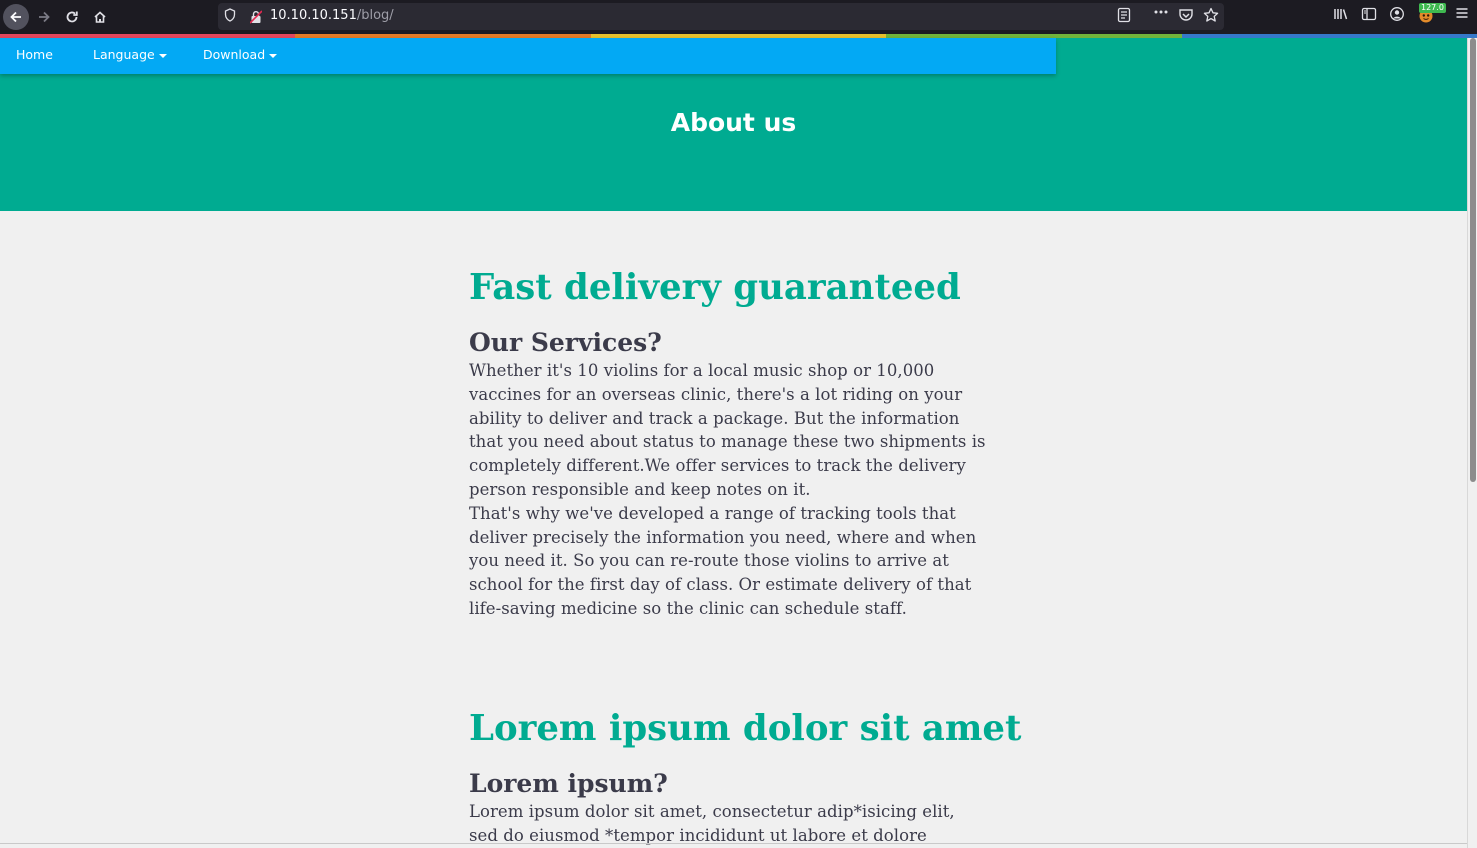  I want to click on home-button, so click(100, 17).